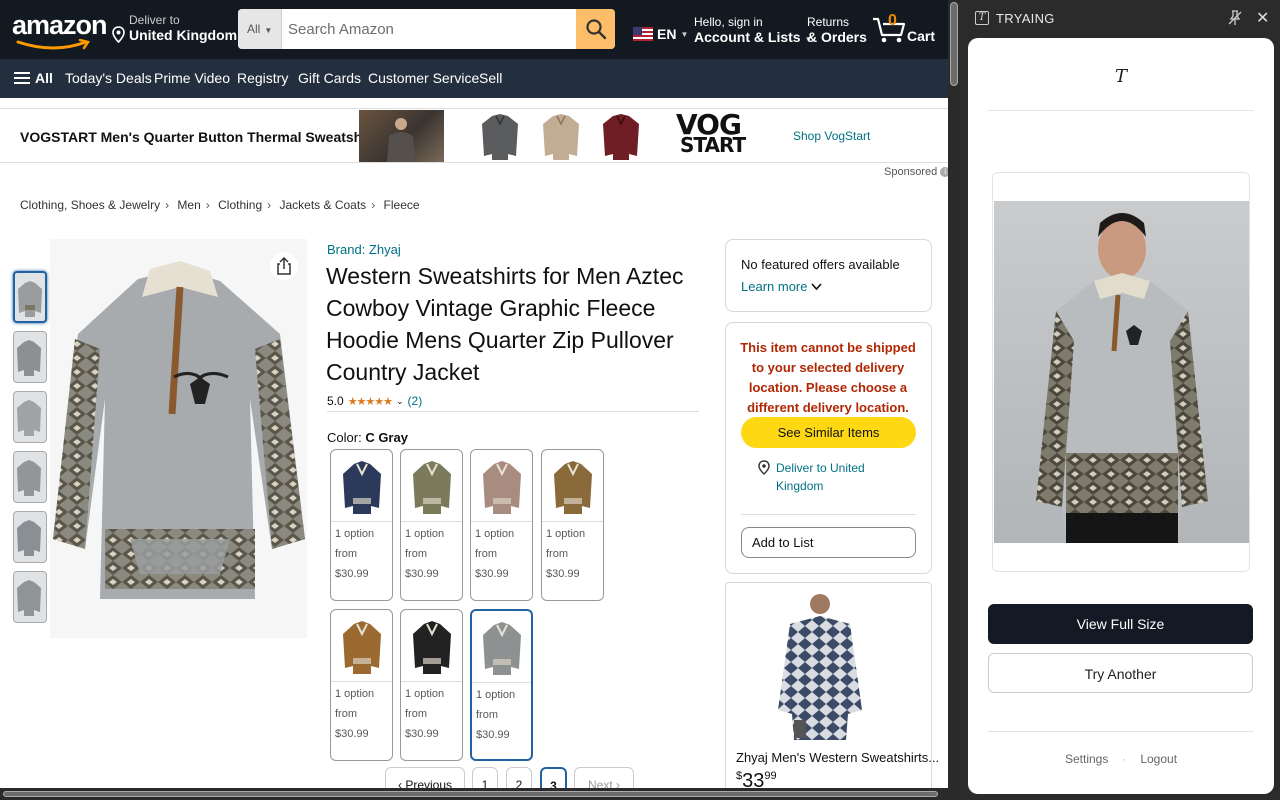  What do you see at coordinates (364, 249) in the screenshot?
I see `brand-link: Brand: Zhyaj` at bounding box center [364, 249].